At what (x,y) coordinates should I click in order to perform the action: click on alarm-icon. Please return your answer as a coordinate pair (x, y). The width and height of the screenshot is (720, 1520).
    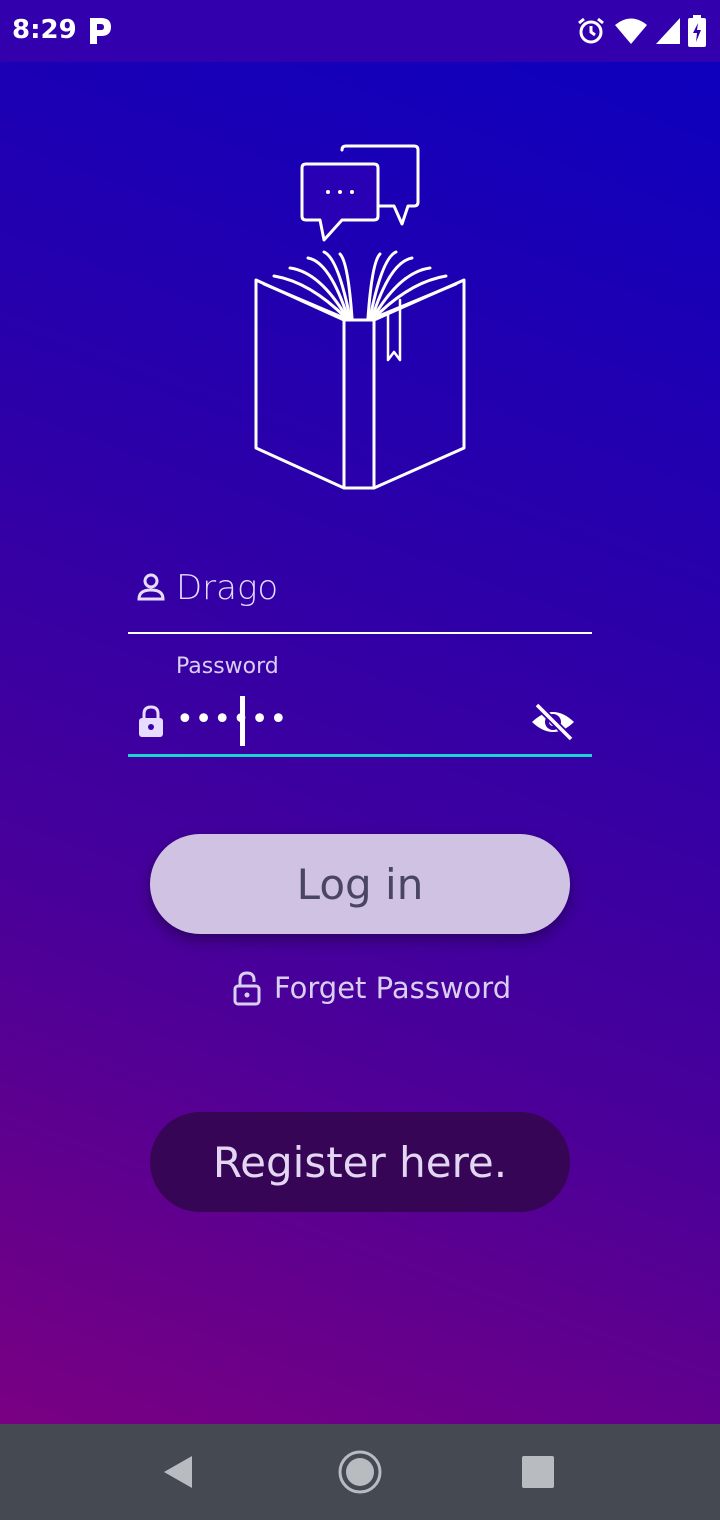
    Looking at the image, I should click on (591, 30).